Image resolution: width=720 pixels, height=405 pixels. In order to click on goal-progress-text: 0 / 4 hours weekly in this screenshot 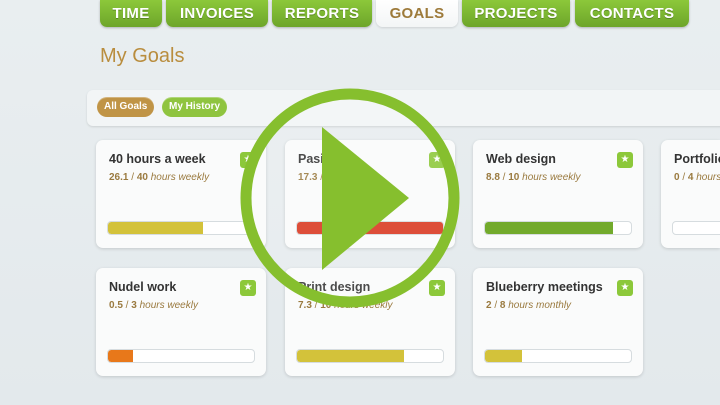, I will do `click(697, 177)`.